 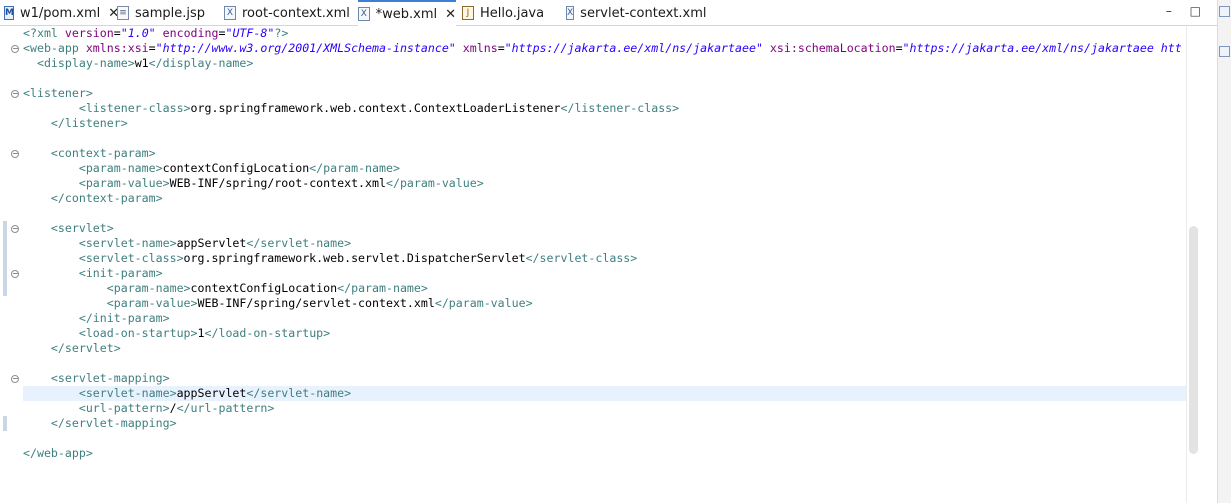 What do you see at coordinates (1224, 251) in the screenshot?
I see `right-trim-stack` at bounding box center [1224, 251].